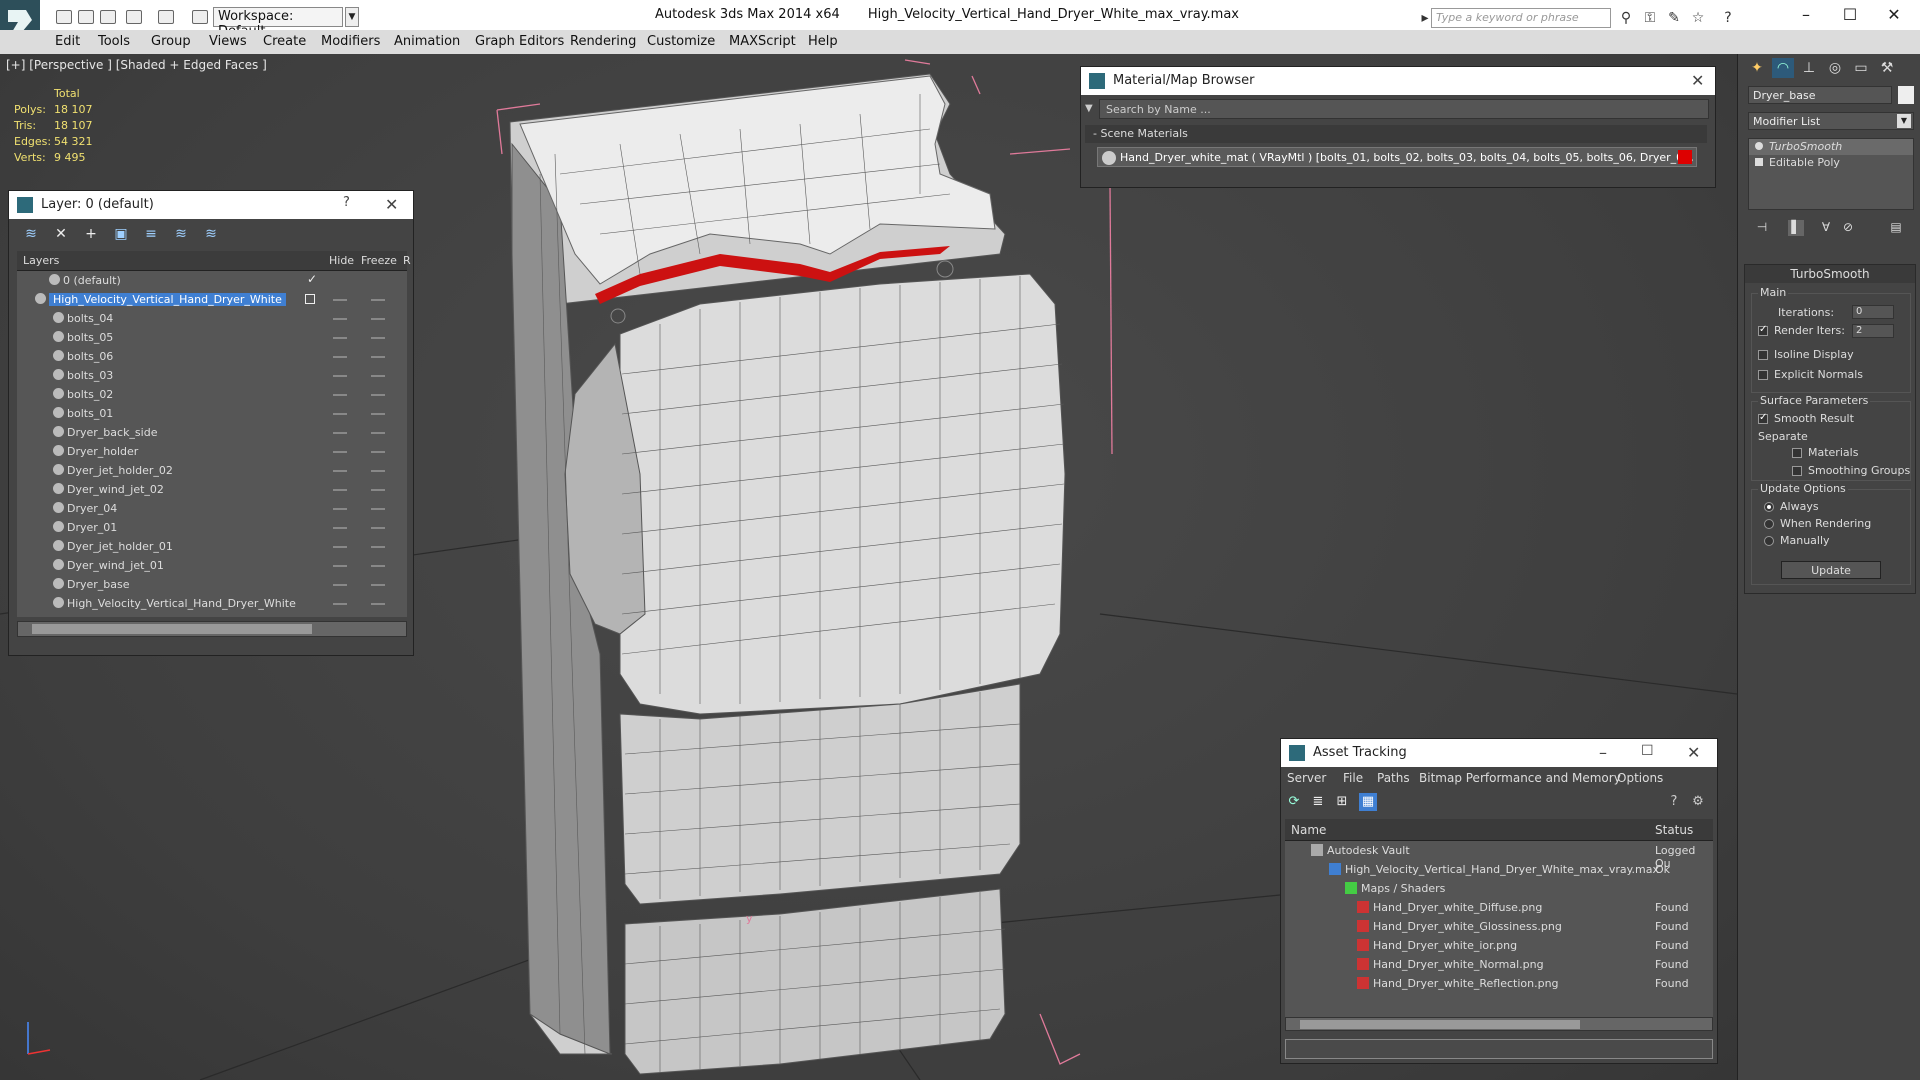  Describe the element at coordinates (1308, 830) in the screenshot. I see `column-name: Name` at that location.